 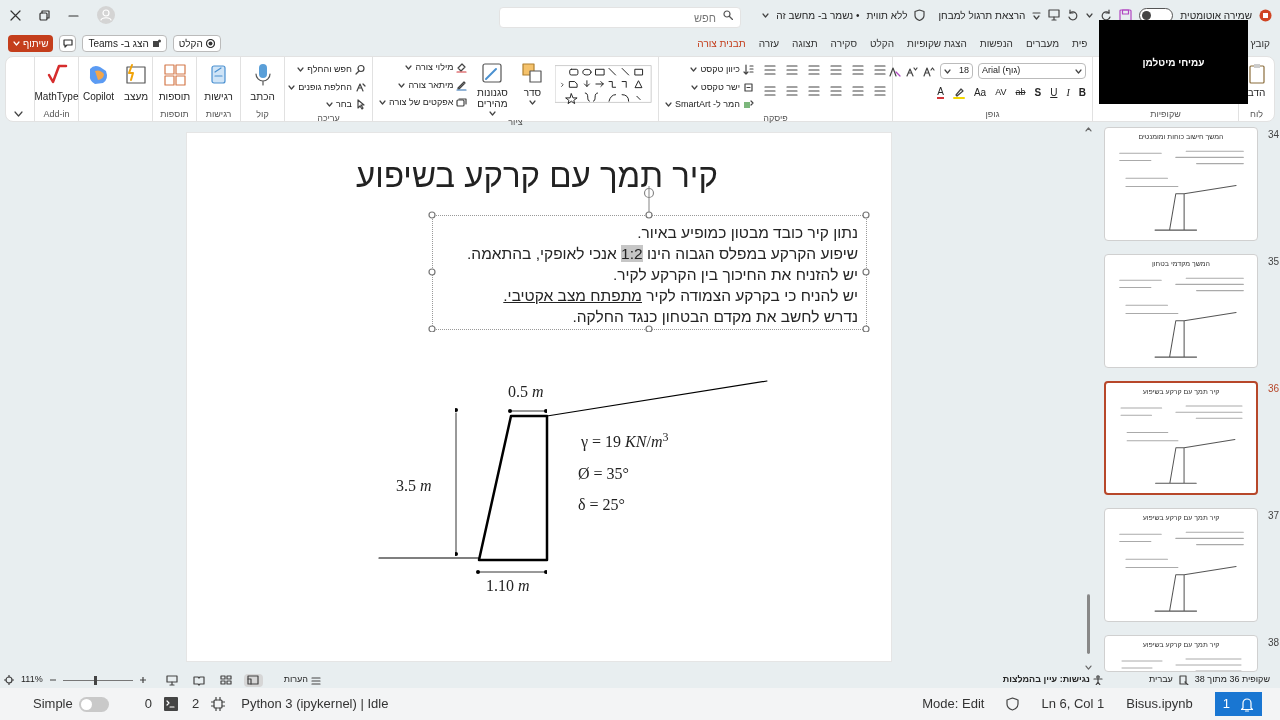 What do you see at coordinates (253, 680) in the screenshot?
I see `view-button` at bounding box center [253, 680].